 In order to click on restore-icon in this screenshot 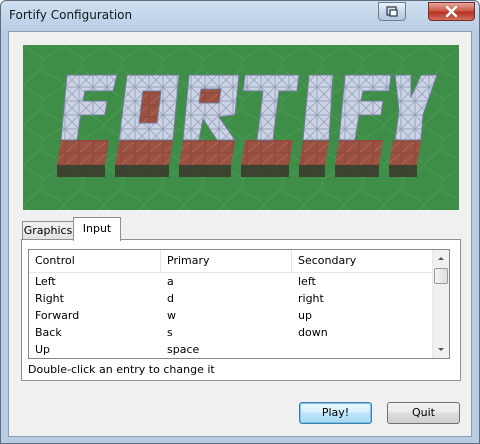, I will do `click(392, 11)`.